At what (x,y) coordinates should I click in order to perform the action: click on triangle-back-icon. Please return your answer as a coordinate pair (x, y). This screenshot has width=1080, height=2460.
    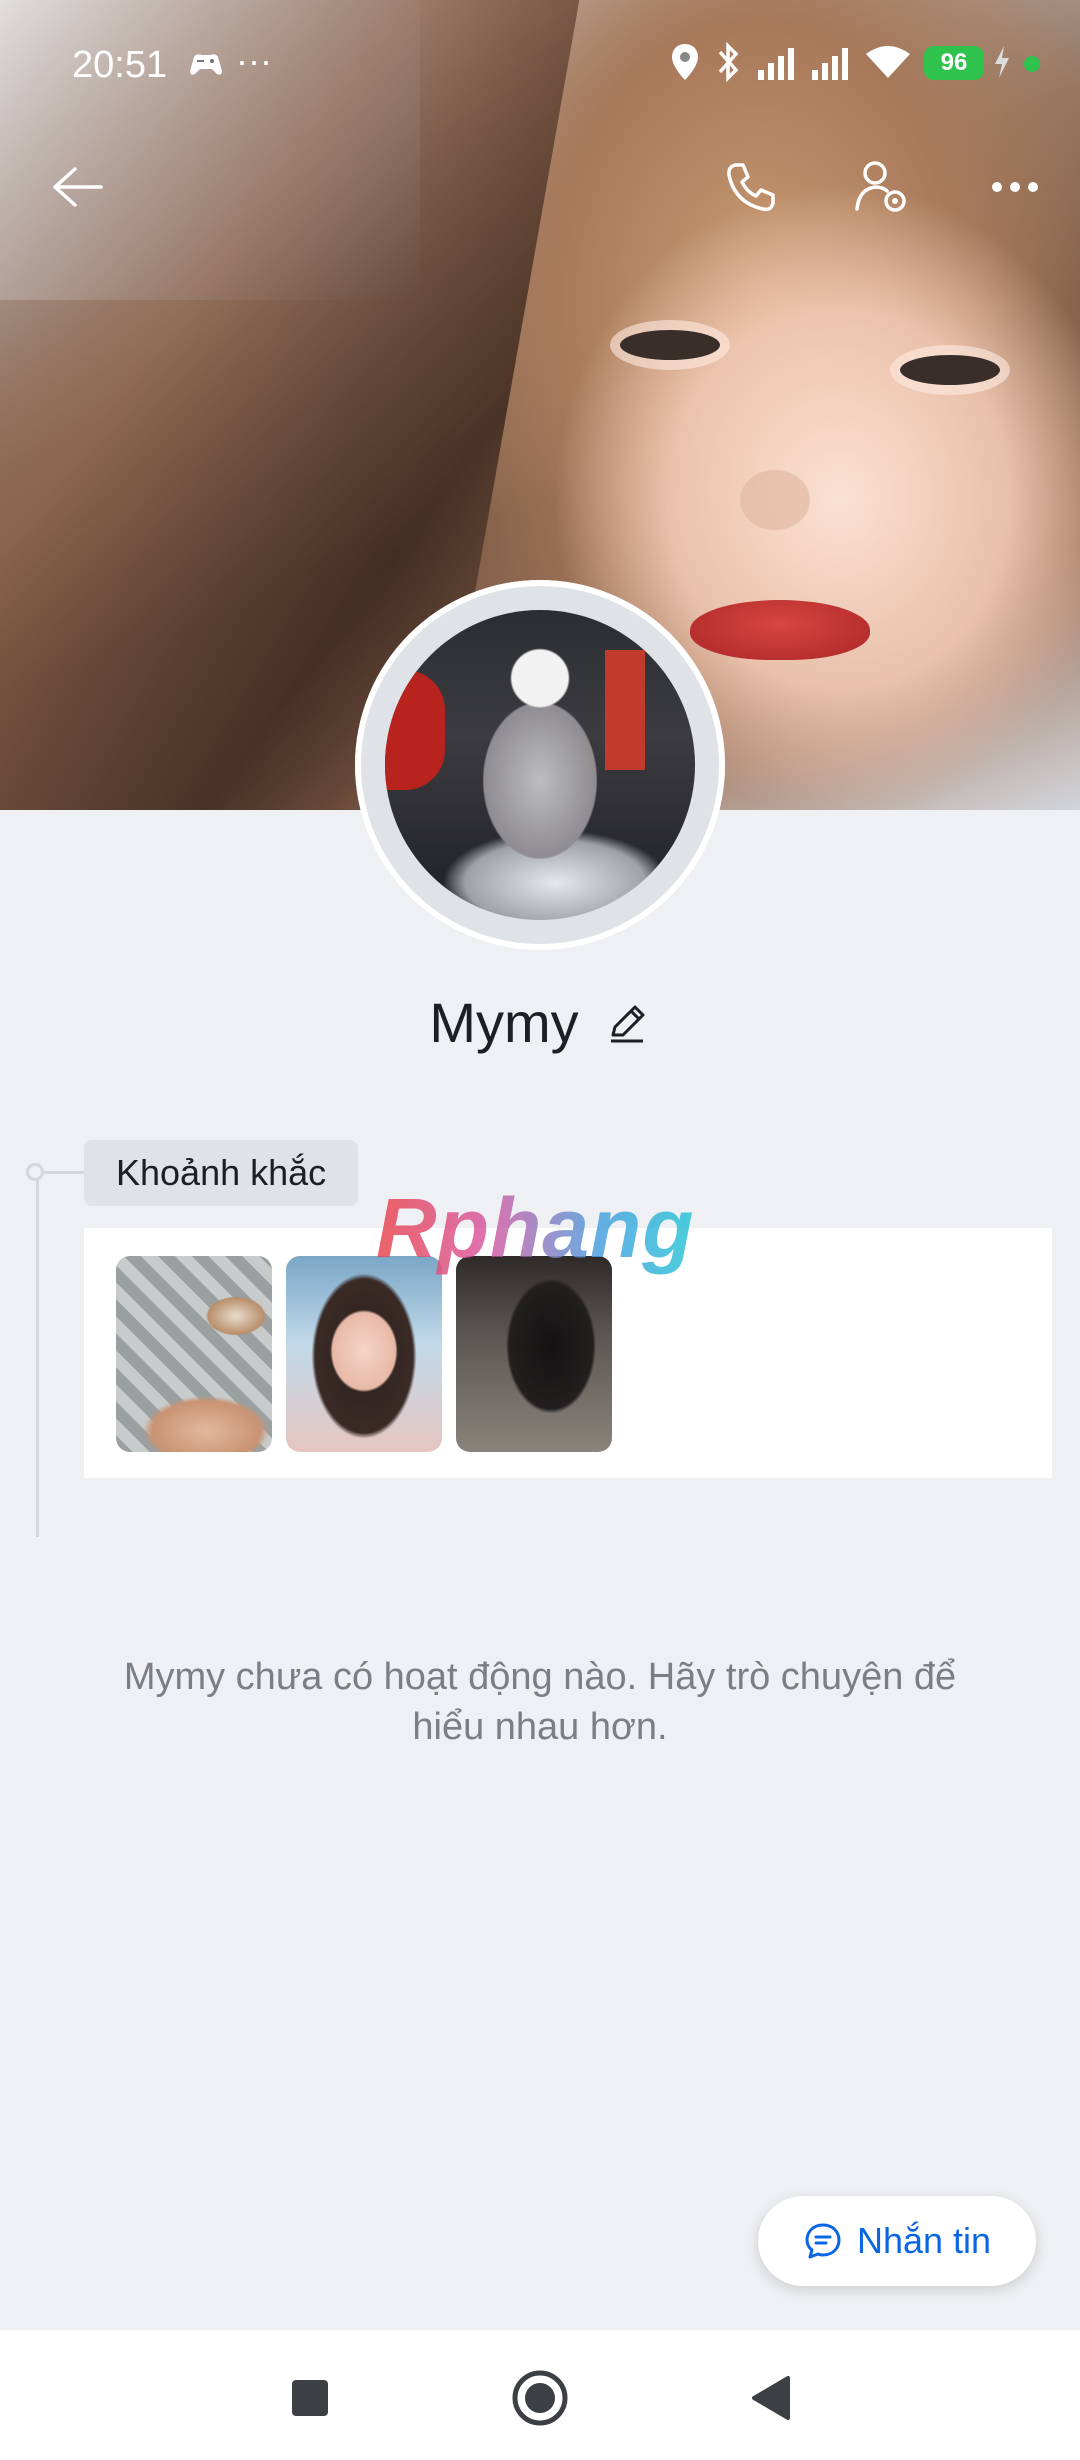
    Looking at the image, I should click on (771, 2398).